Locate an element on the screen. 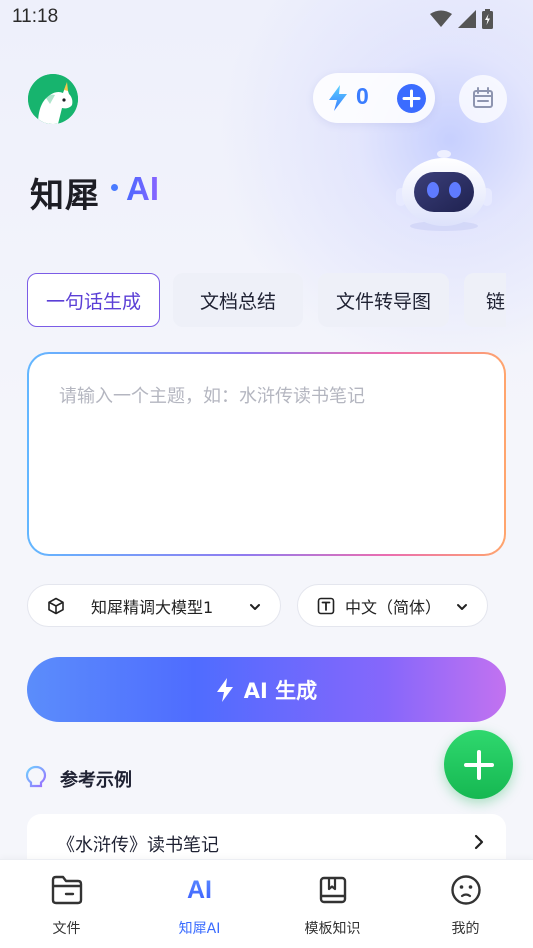 This screenshot has height=948, width=533. robot-mascot is located at coordinates (444, 190).